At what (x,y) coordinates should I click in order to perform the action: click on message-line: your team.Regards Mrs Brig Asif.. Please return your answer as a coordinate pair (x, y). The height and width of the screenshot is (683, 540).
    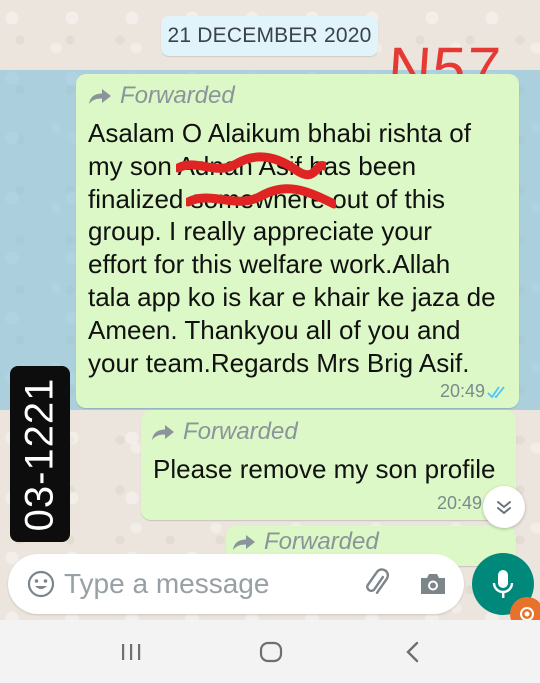
    Looking at the image, I should click on (279, 362).